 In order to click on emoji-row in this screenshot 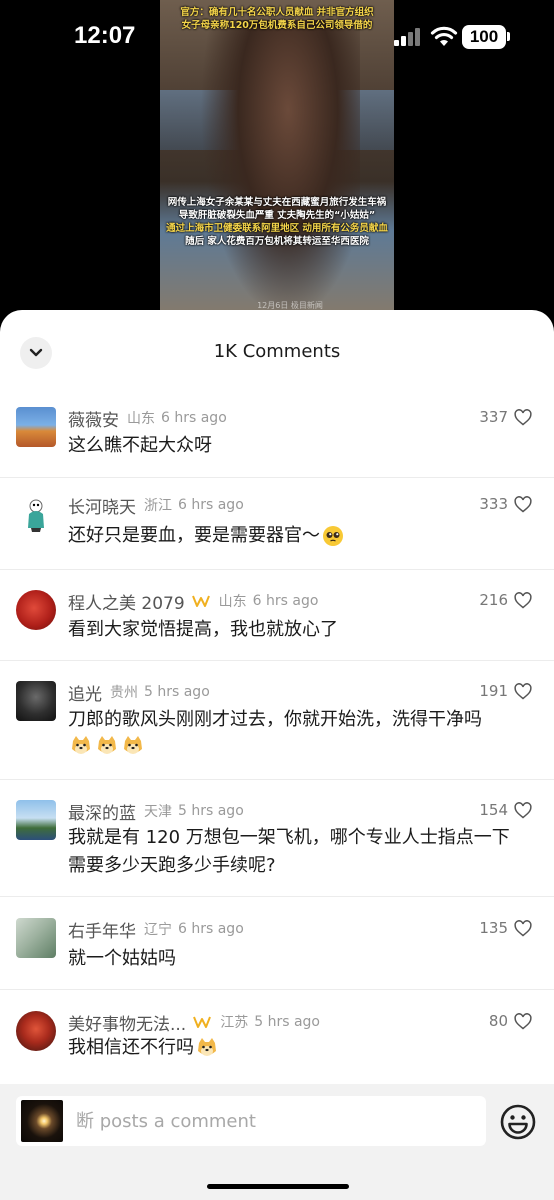, I will do `click(106, 746)`.